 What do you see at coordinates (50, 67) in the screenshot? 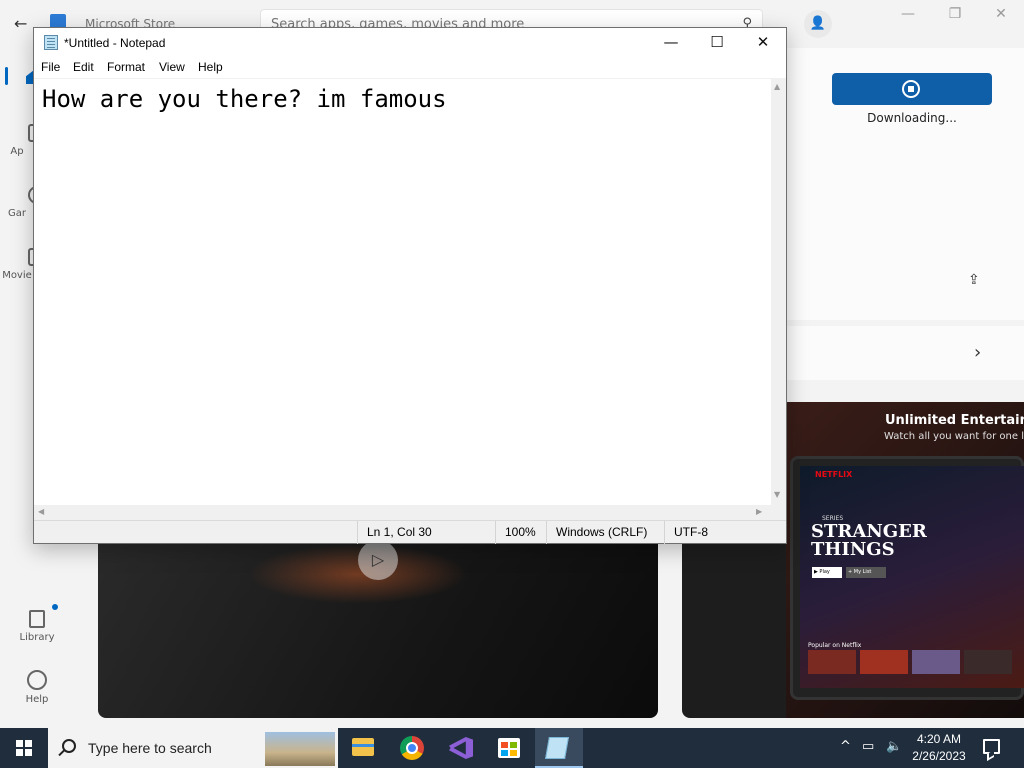
I see `menu-file: File` at bounding box center [50, 67].